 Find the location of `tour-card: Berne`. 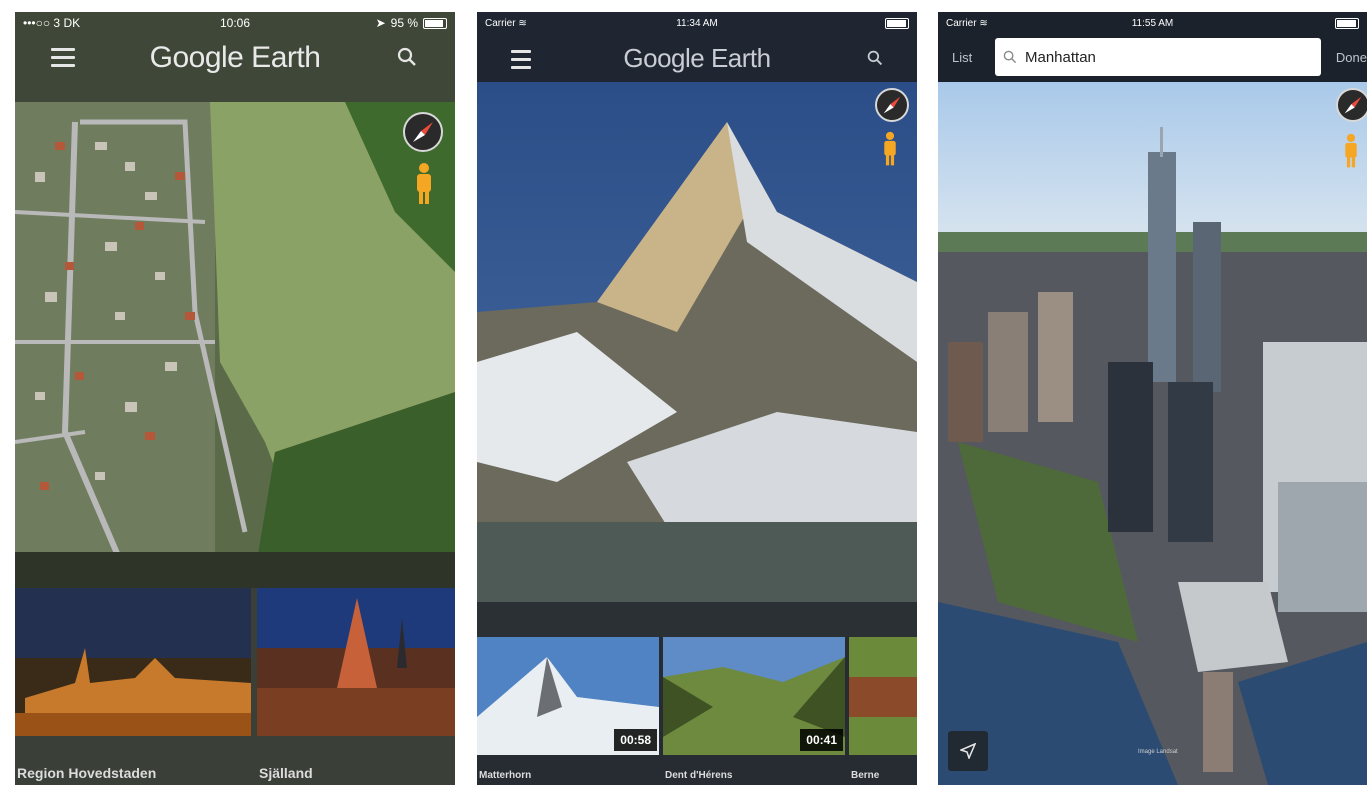

tour-card: Berne is located at coordinates (883, 711).